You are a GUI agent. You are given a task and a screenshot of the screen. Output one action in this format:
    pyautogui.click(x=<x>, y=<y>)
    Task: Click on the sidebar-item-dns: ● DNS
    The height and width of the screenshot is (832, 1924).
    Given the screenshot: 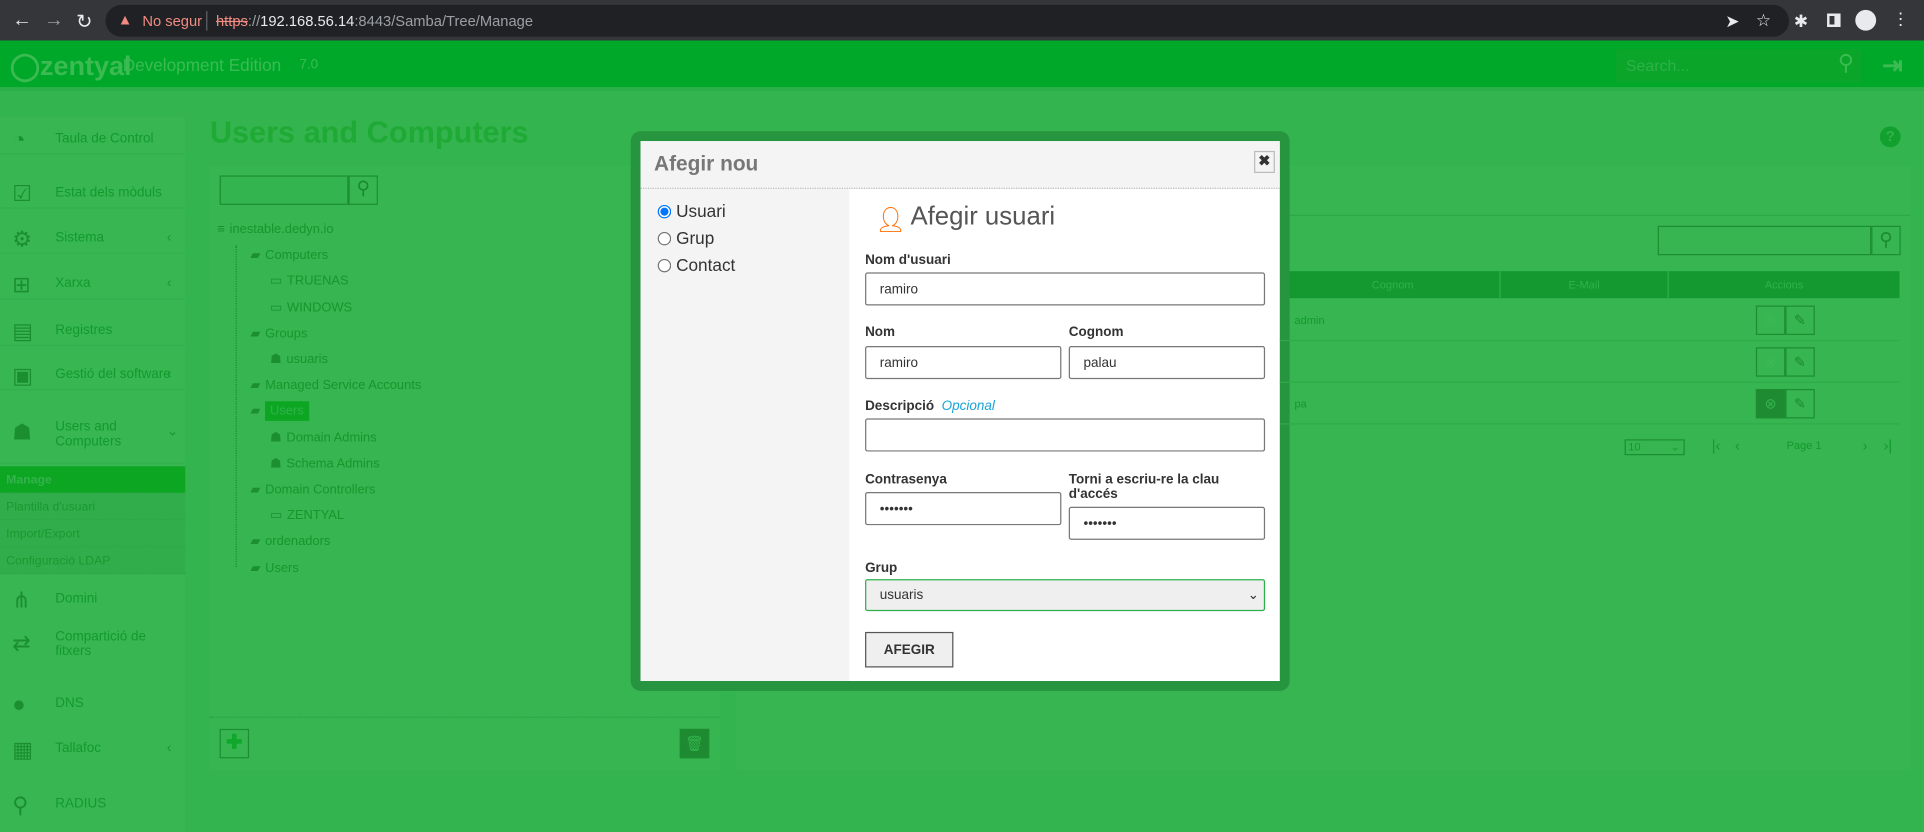 What is the action you would take?
    pyautogui.click(x=92, y=708)
    